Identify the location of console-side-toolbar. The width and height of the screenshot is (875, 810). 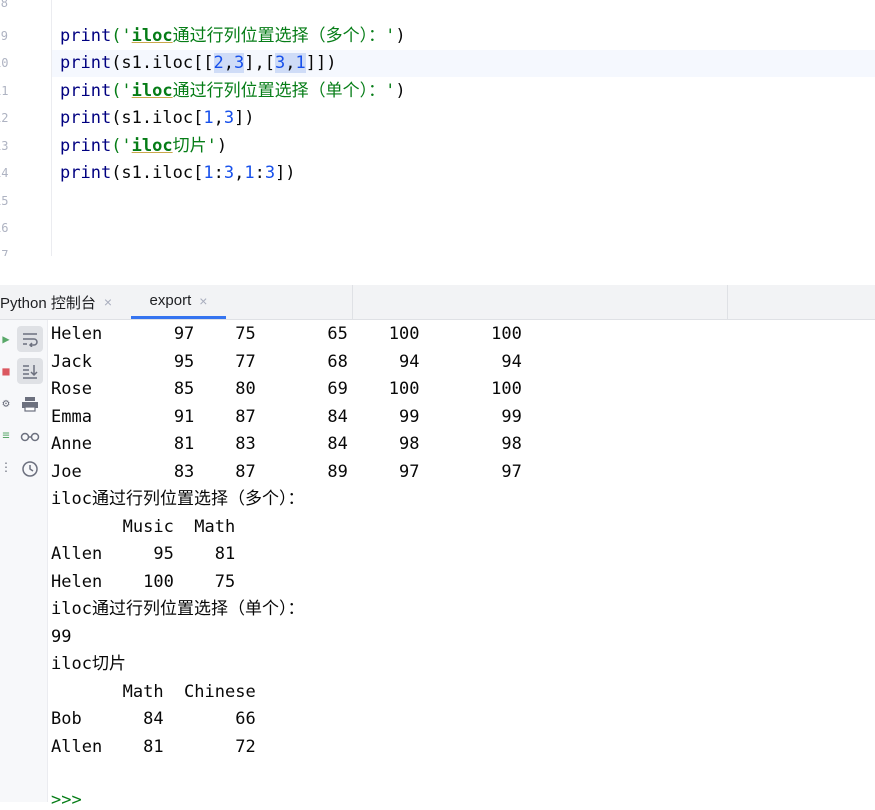
(31, 561).